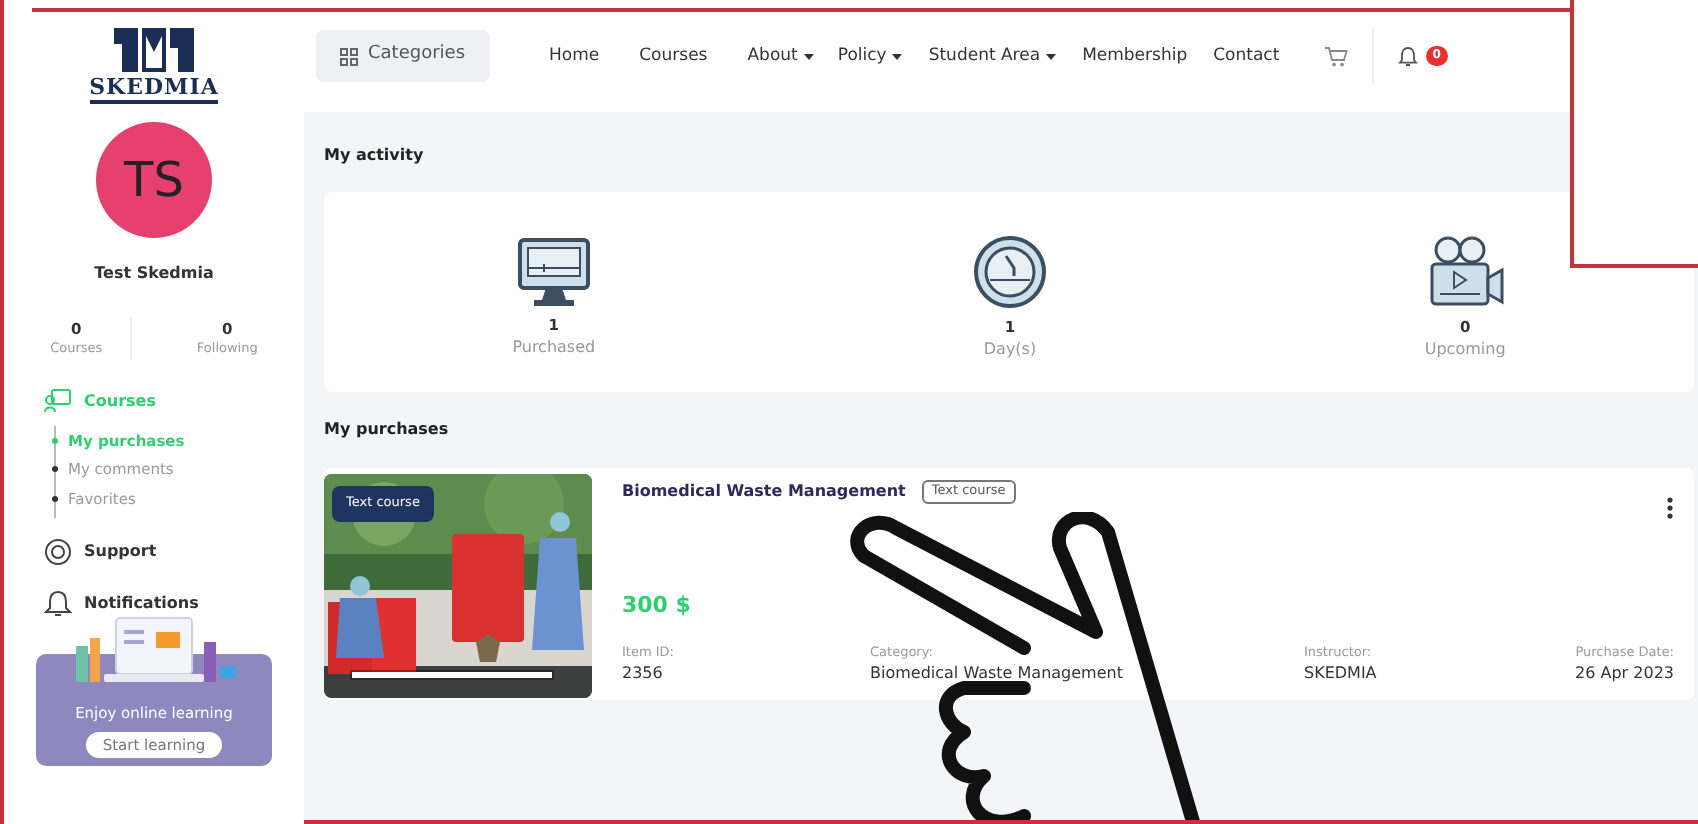 Image resolution: width=1698 pixels, height=824 pixels. What do you see at coordinates (643, 674) in the screenshot?
I see `meta-value: 2356` at bounding box center [643, 674].